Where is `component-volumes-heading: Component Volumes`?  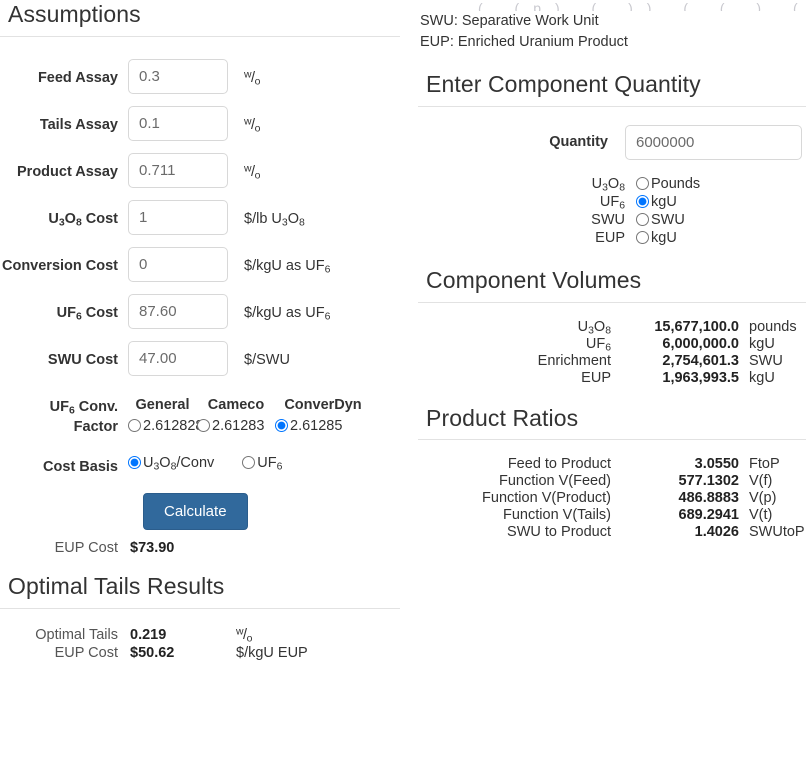 component-volumes-heading: Component Volumes is located at coordinates (612, 284).